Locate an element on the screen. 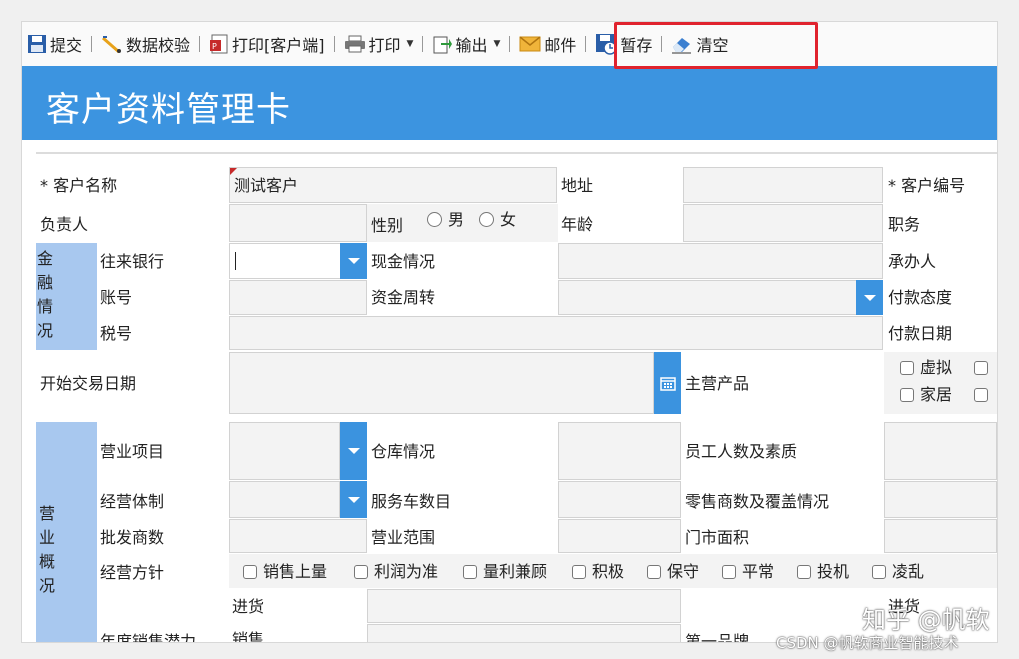 This screenshot has height=659, width=1019. handler-label: 承办人 is located at coordinates (912, 261).